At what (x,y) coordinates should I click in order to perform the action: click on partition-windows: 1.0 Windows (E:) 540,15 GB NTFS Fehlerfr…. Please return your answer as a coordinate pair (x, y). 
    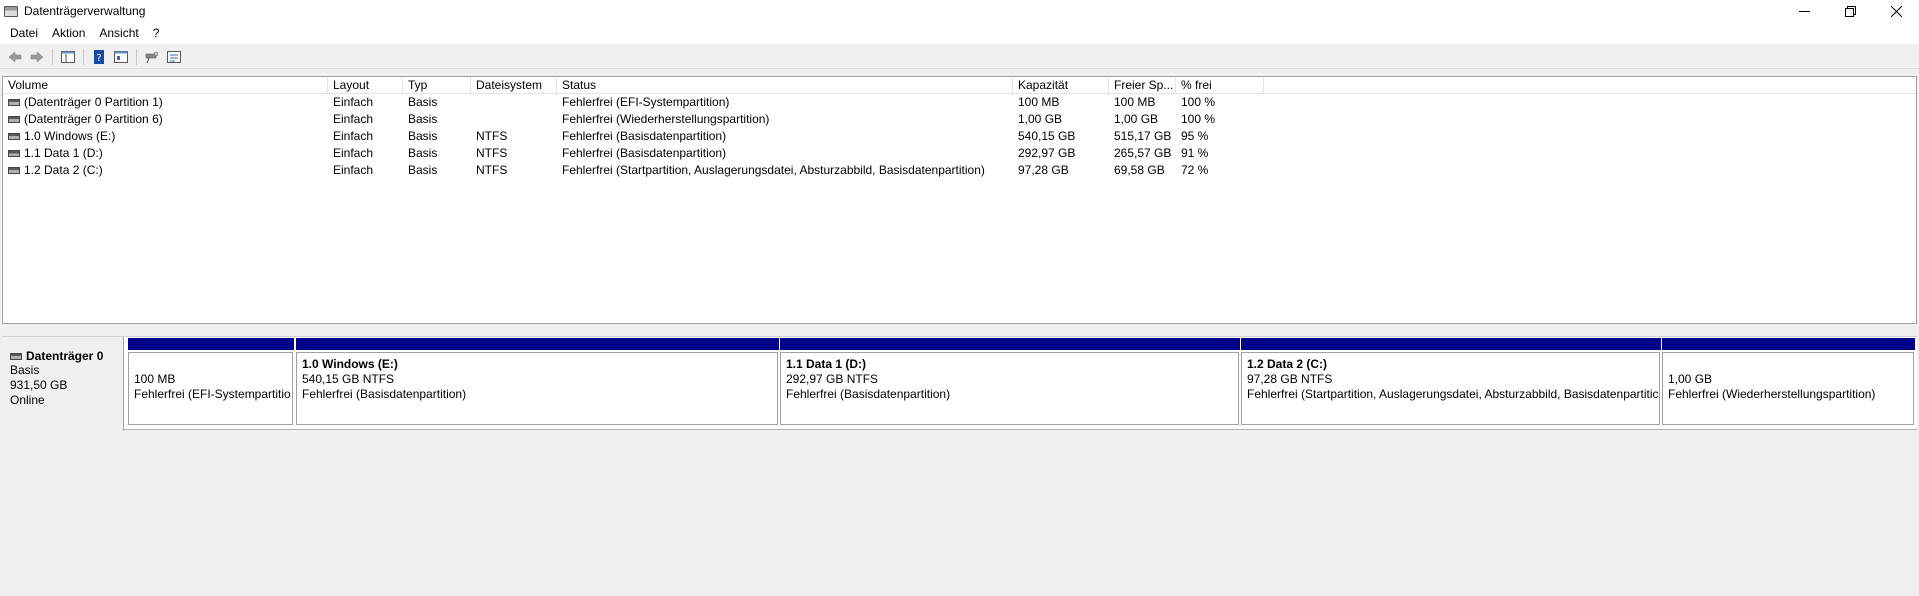
    Looking at the image, I should click on (538, 383).